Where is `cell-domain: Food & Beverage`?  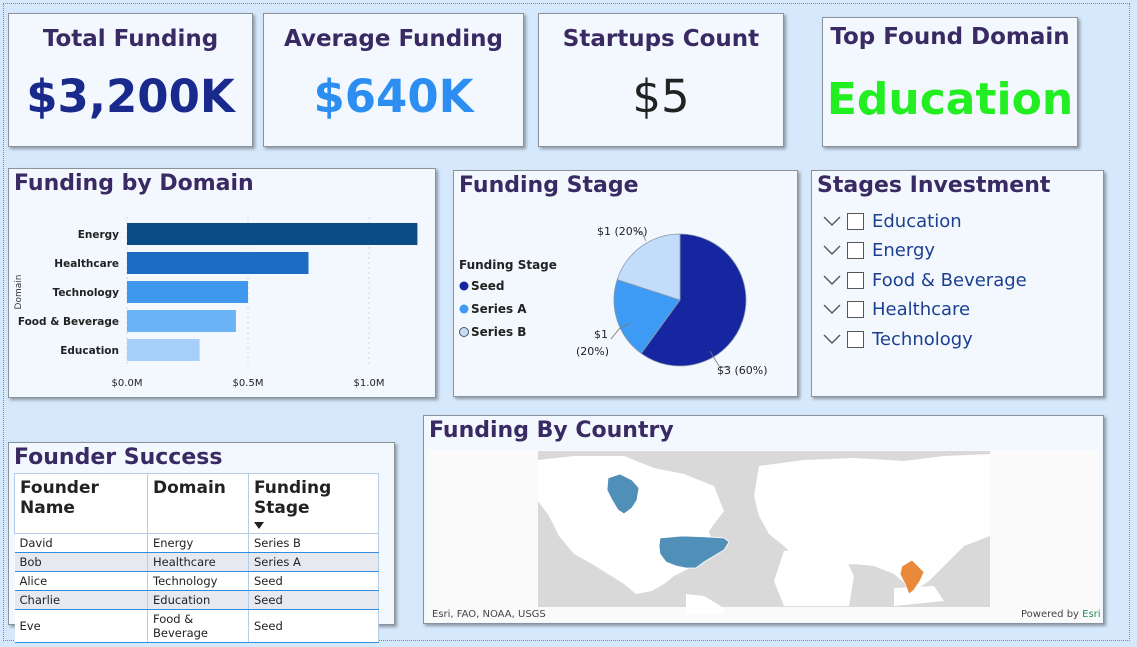
cell-domain: Food & Beverage is located at coordinates (198, 626).